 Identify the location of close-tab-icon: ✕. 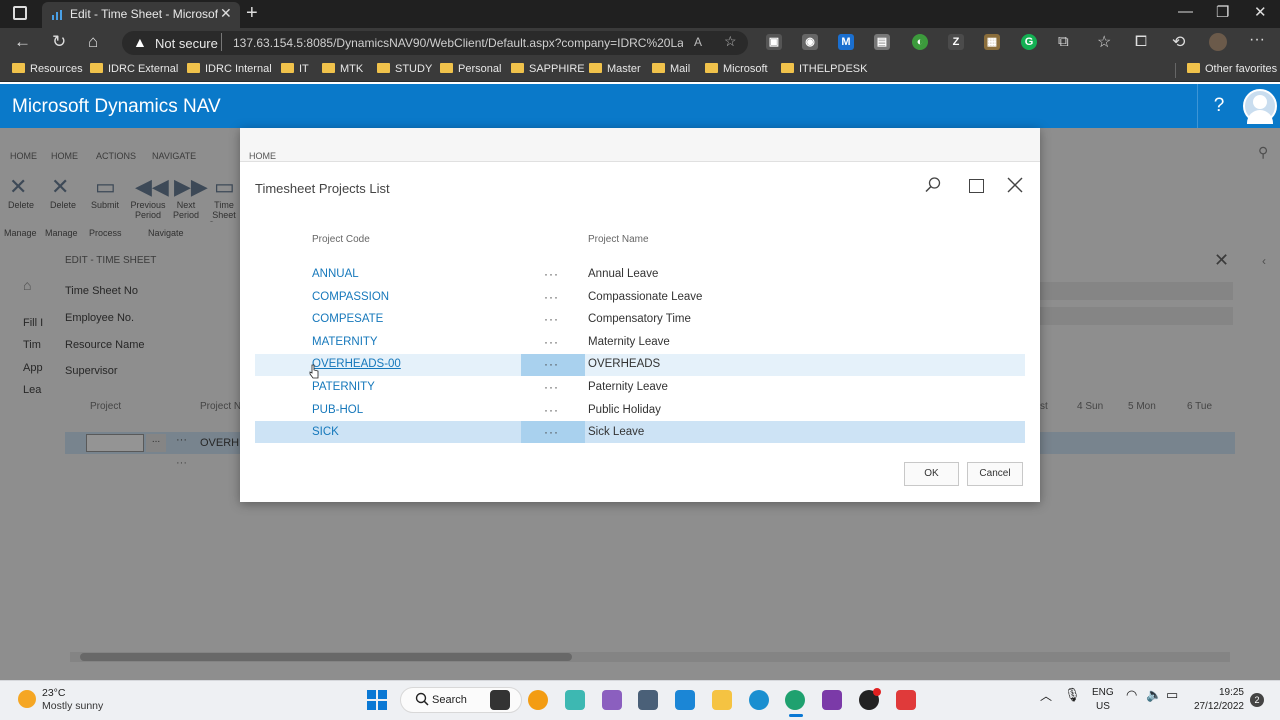
(226, 13).